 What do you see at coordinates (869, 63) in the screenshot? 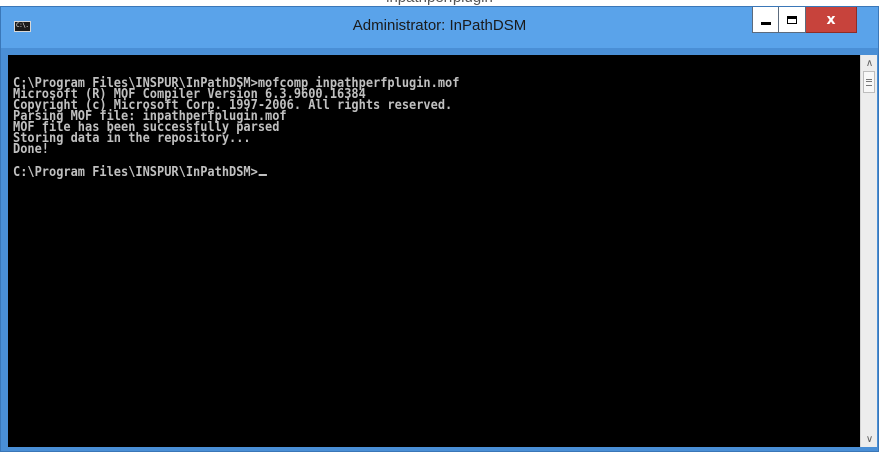
I see `scroll-up-arrow-icon: ∧` at bounding box center [869, 63].